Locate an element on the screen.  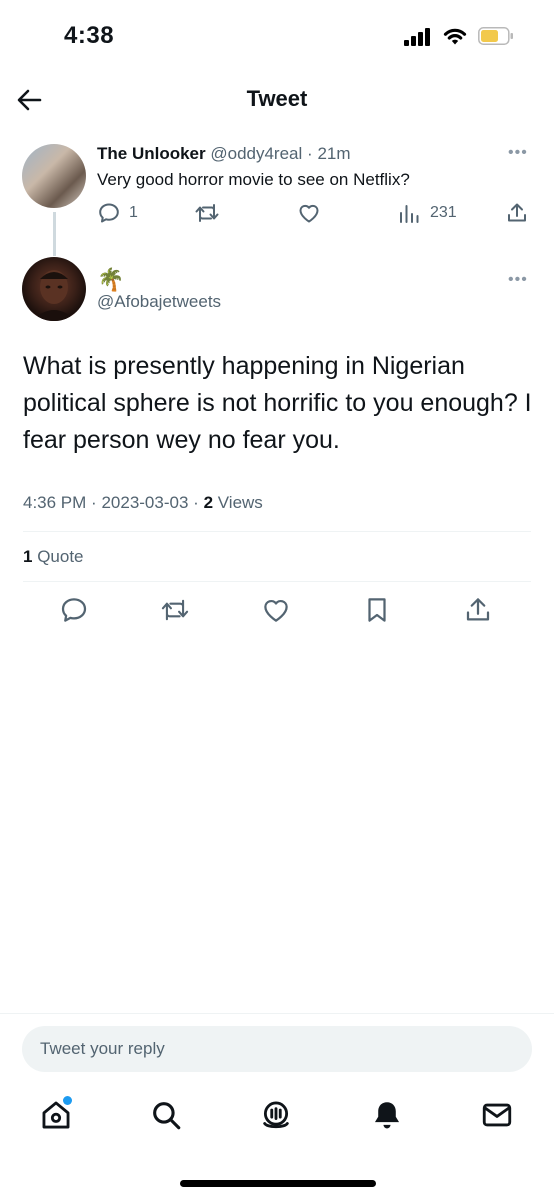
status-bar: 4:38 is located at coordinates (277, 35).